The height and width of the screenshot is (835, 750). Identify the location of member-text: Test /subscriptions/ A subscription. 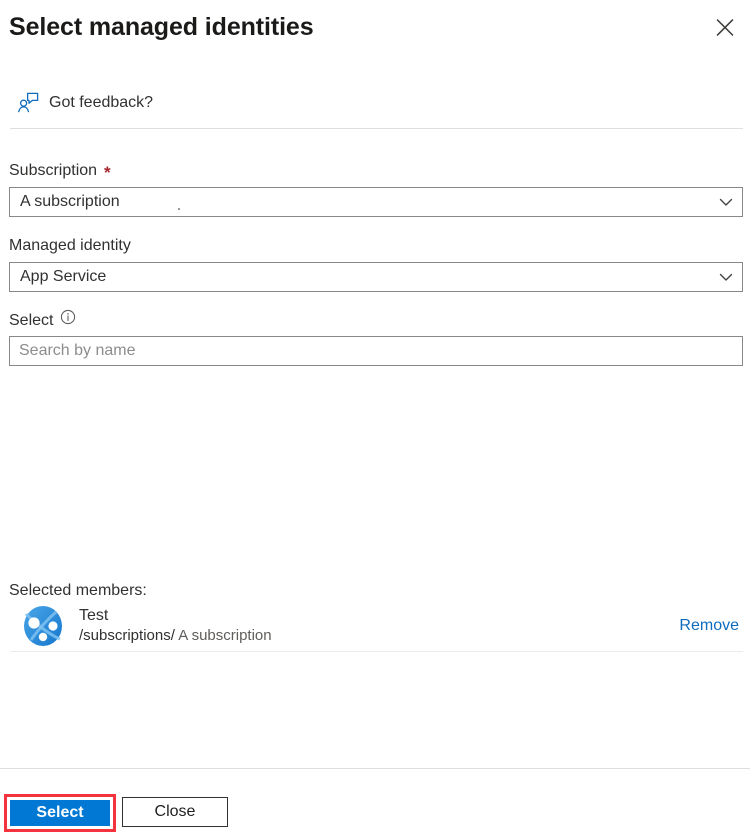
(175, 626).